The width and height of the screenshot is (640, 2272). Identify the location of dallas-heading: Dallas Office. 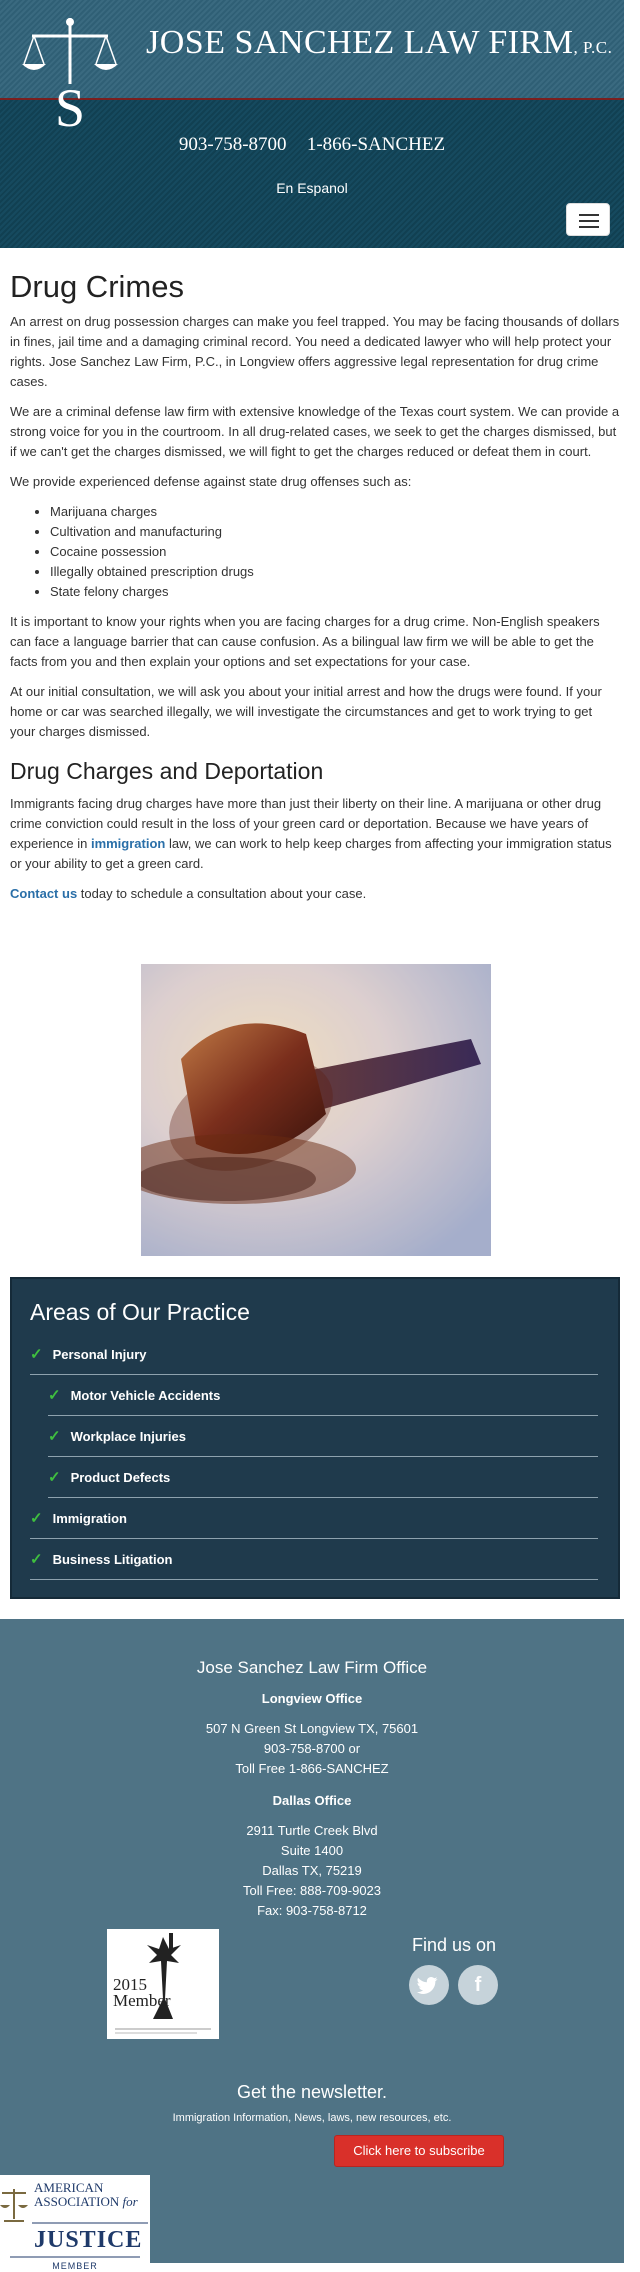
(312, 1800).